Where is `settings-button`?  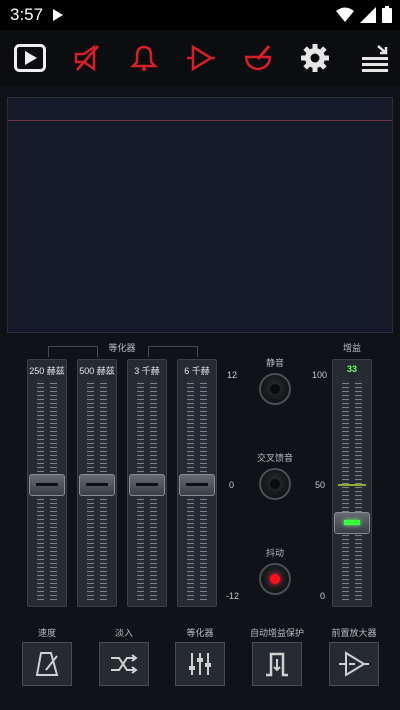 settings-button is located at coordinates (315, 58).